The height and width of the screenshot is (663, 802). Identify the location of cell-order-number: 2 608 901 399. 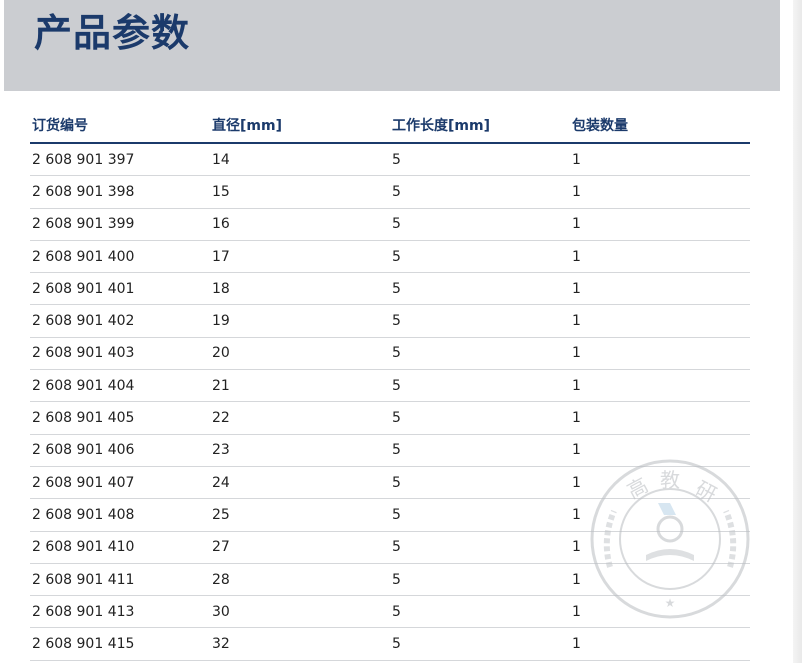
(120, 224).